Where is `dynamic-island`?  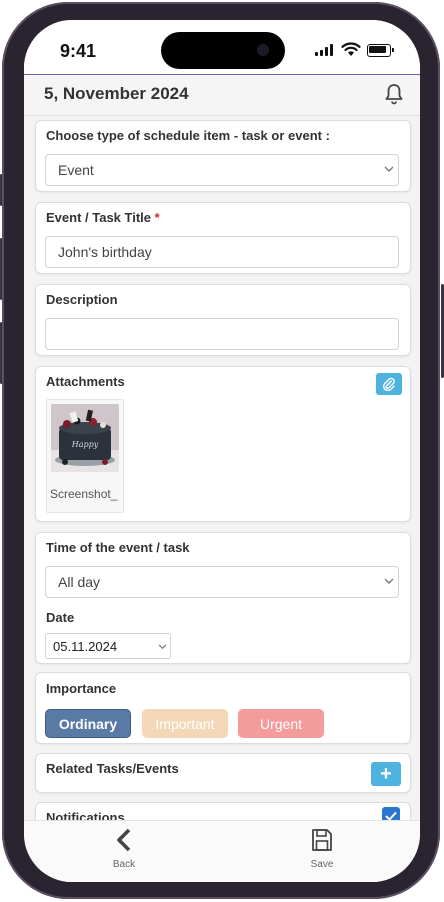
dynamic-island is located at coordinates (223, 50).